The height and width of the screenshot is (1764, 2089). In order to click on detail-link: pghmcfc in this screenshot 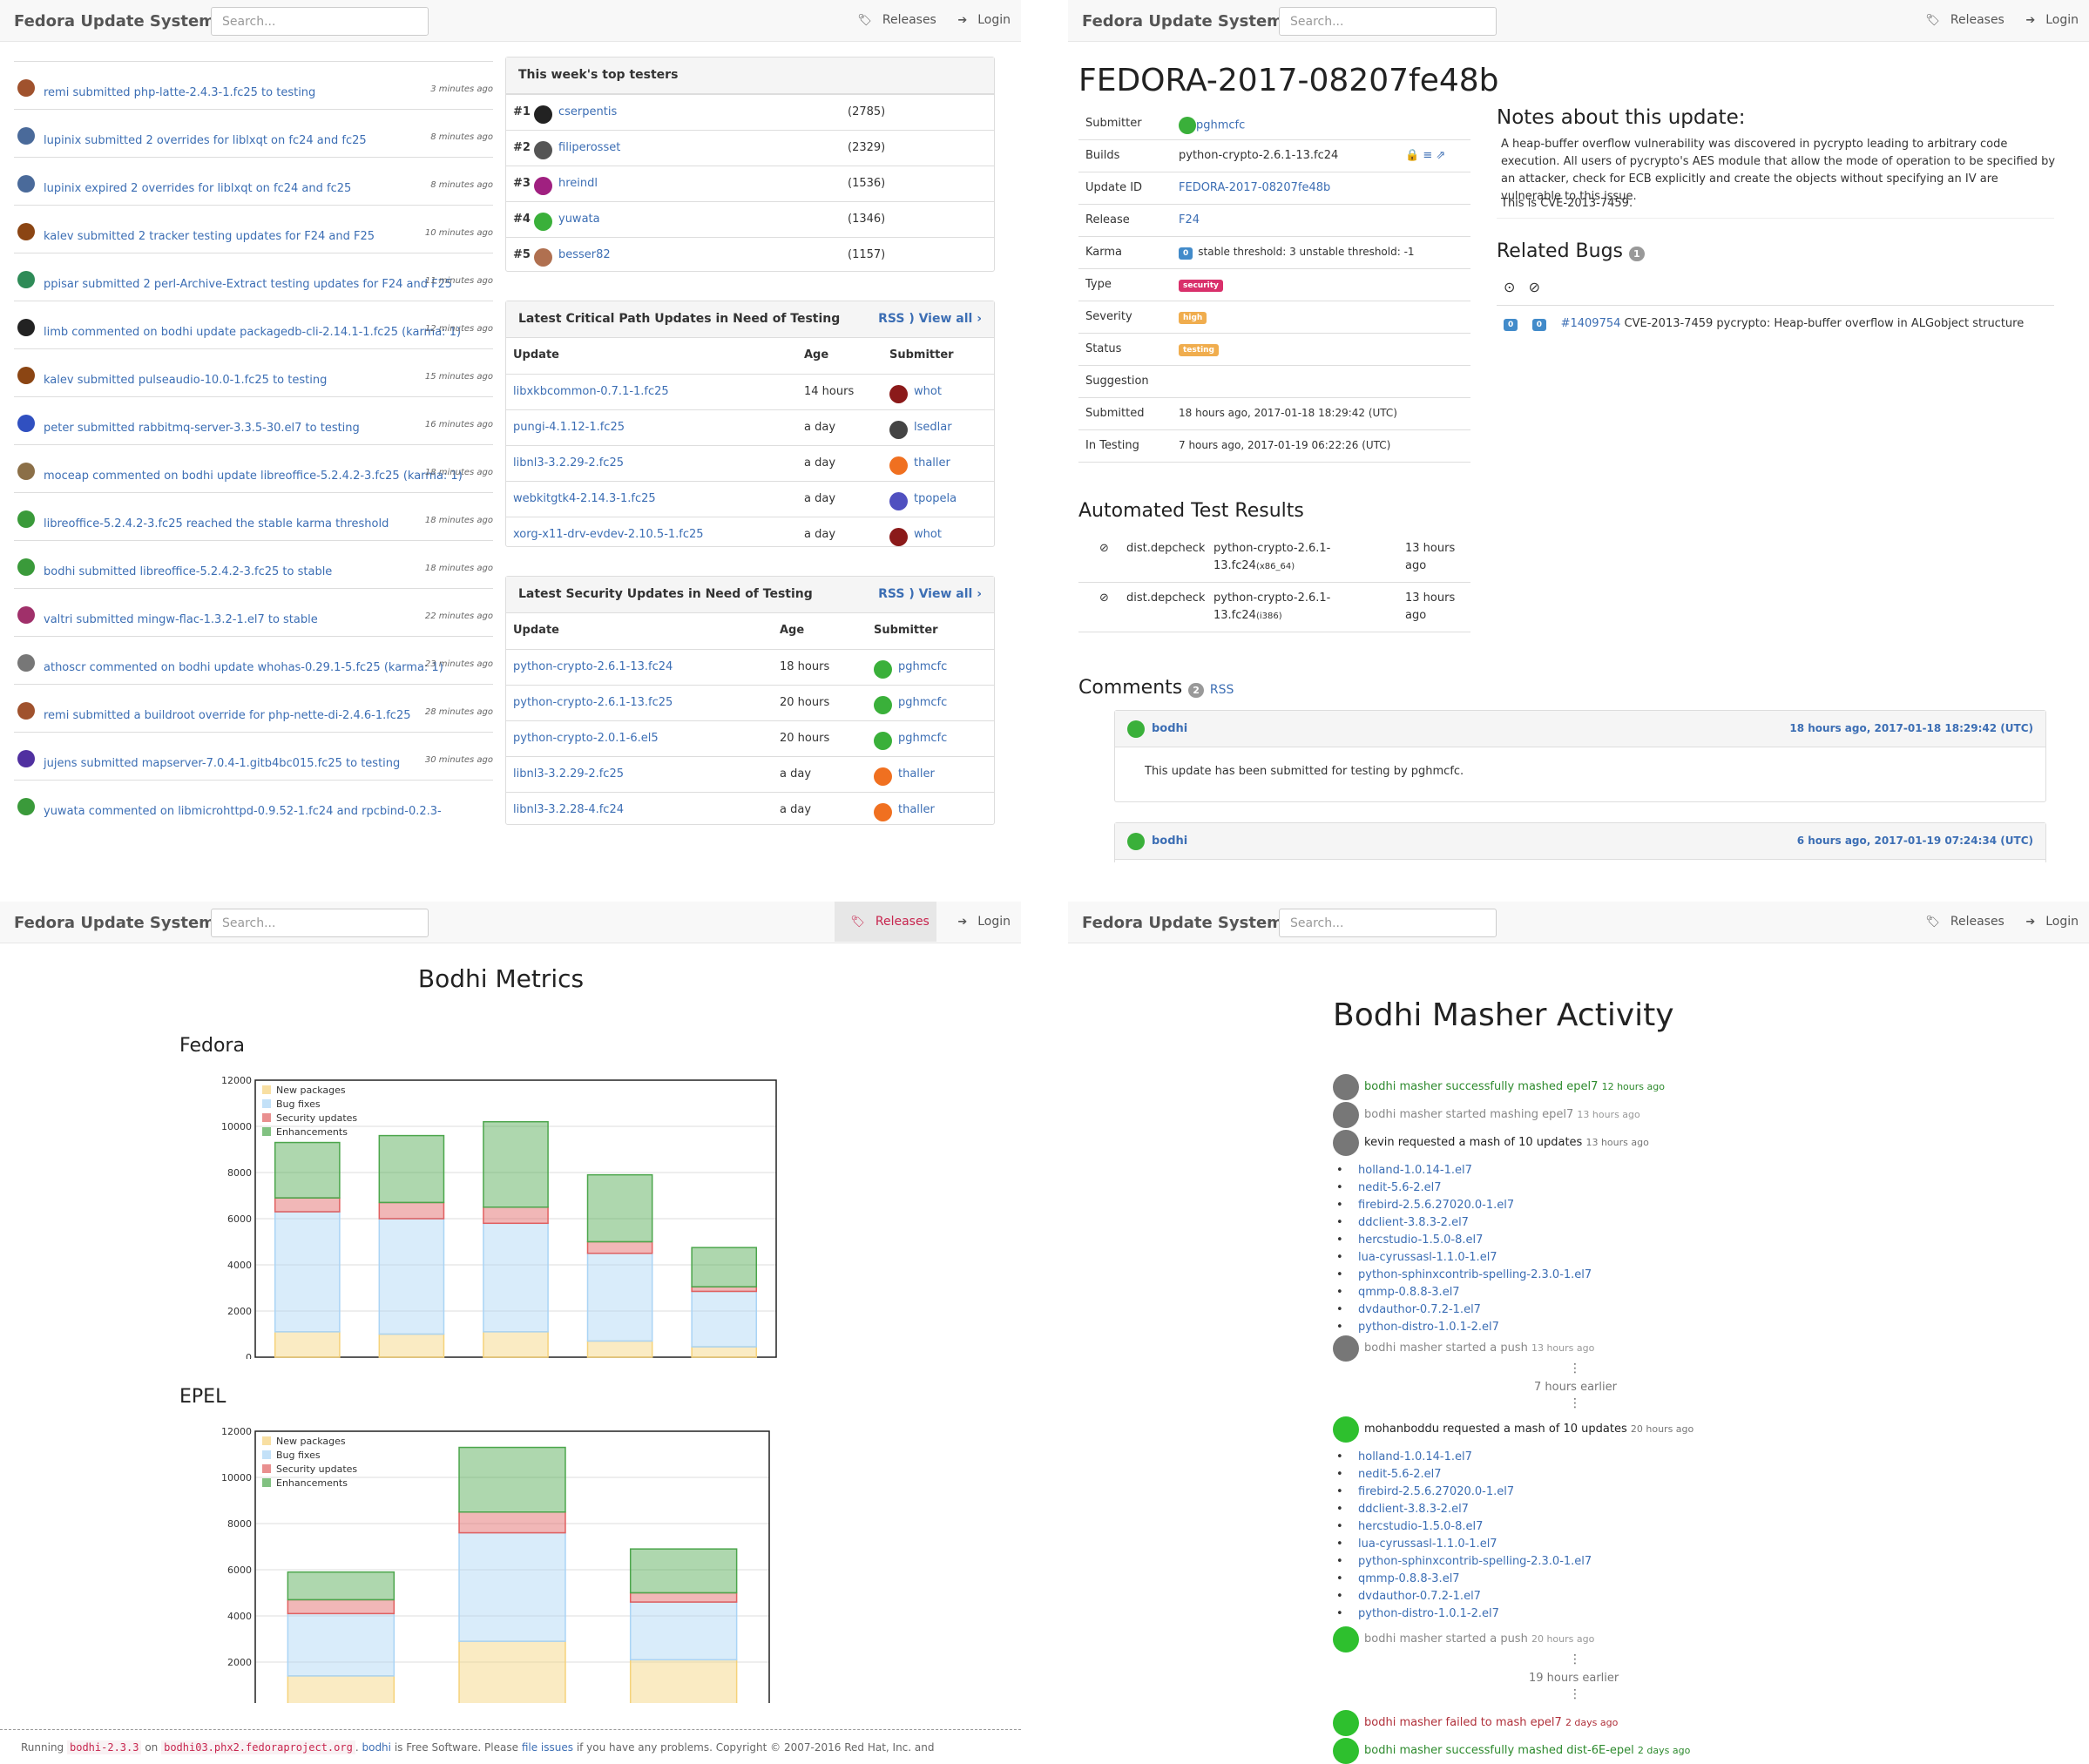, I will do `click(1220, 125)`.